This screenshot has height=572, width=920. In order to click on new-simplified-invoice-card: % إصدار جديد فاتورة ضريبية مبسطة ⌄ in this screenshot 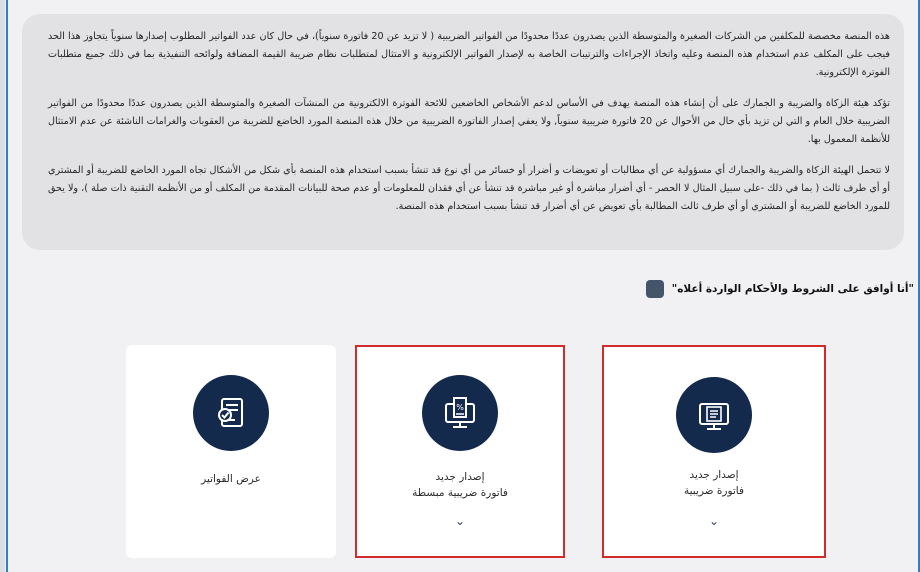, I will do `click(460, 451)`.